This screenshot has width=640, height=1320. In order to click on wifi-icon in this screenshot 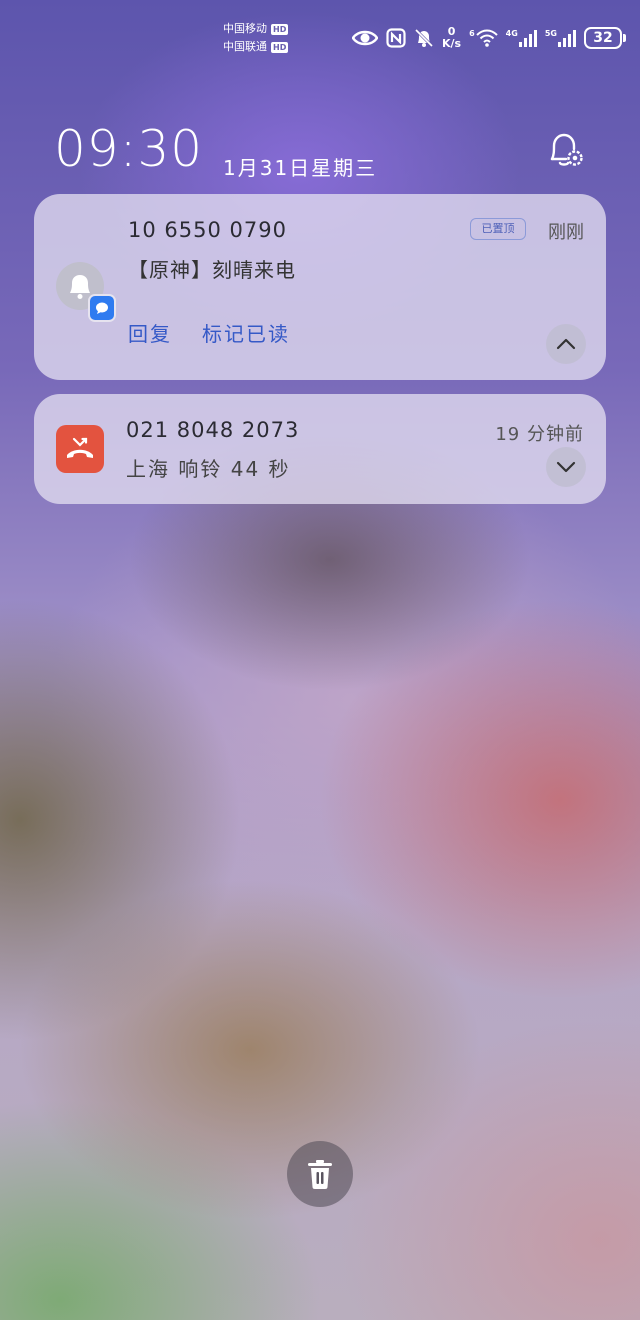, I will do `click(486, 38)`.